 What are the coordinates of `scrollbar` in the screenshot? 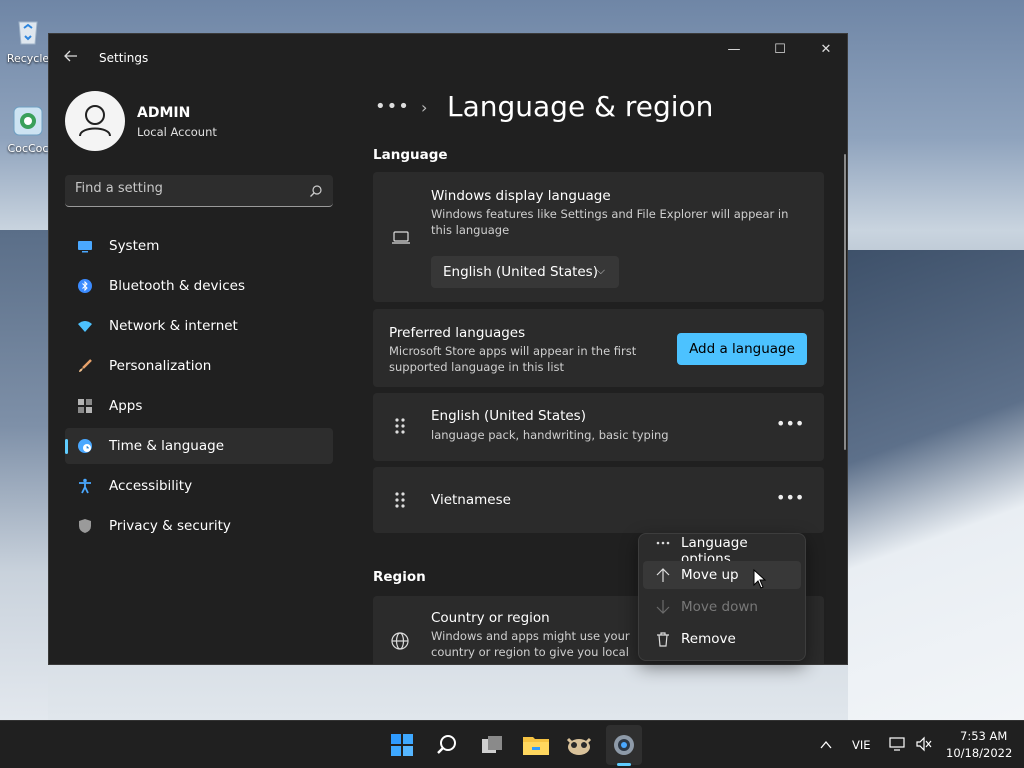 It's located at (845, 302).